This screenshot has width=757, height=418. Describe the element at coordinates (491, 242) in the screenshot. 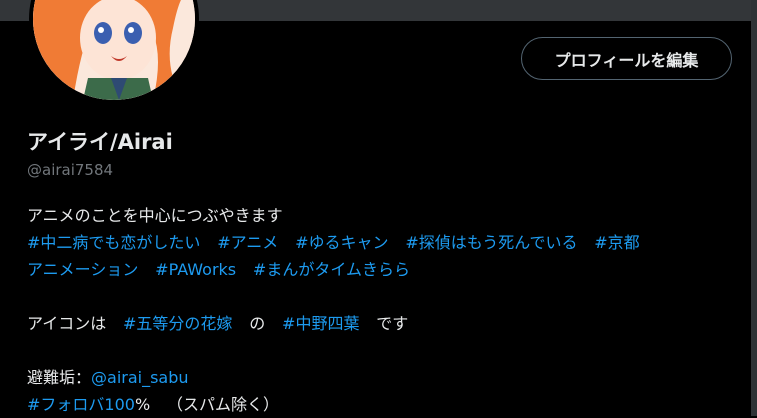

I see `hashtag-link: #探偵はもう死んでいる` at that location.